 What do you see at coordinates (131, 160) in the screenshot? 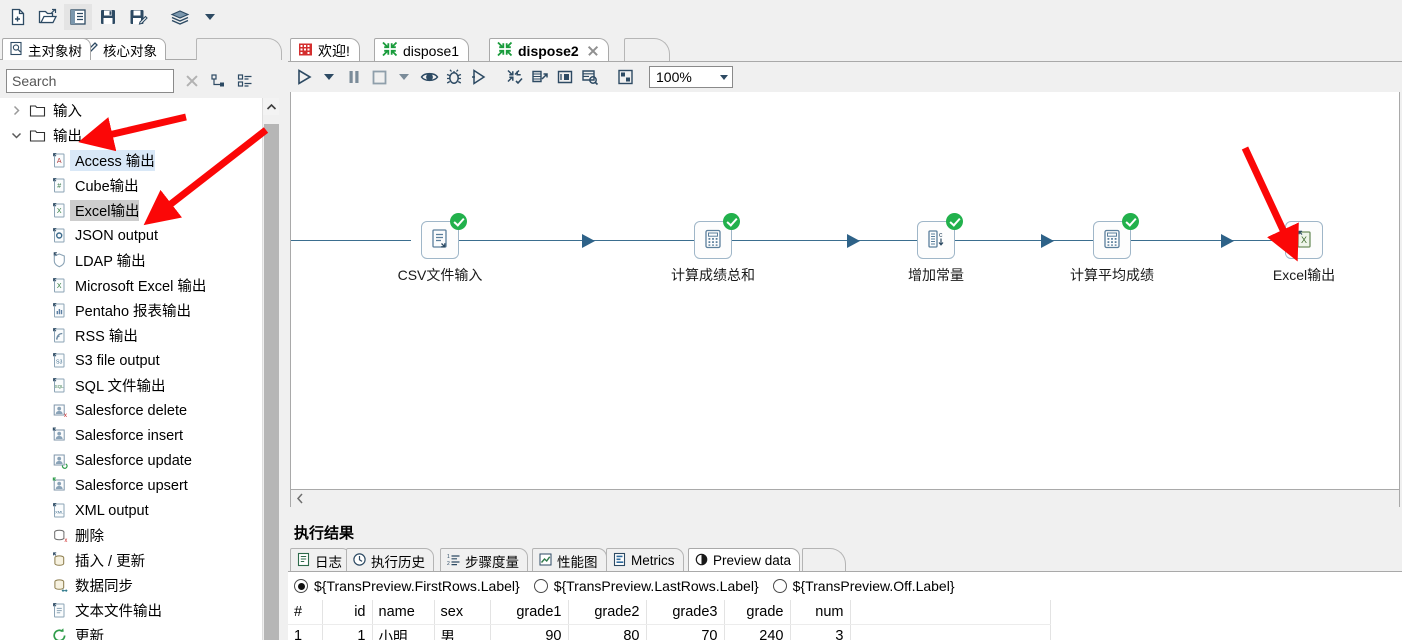
I see `tree-item-2: A Access 输出` at bounding box center [131, 160].